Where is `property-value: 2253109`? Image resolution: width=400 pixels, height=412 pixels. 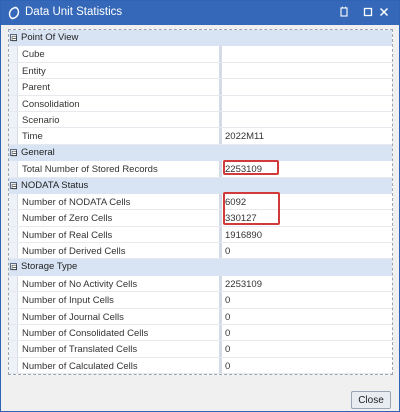 property-value: 2253109 is located at coordinates (243, 284).